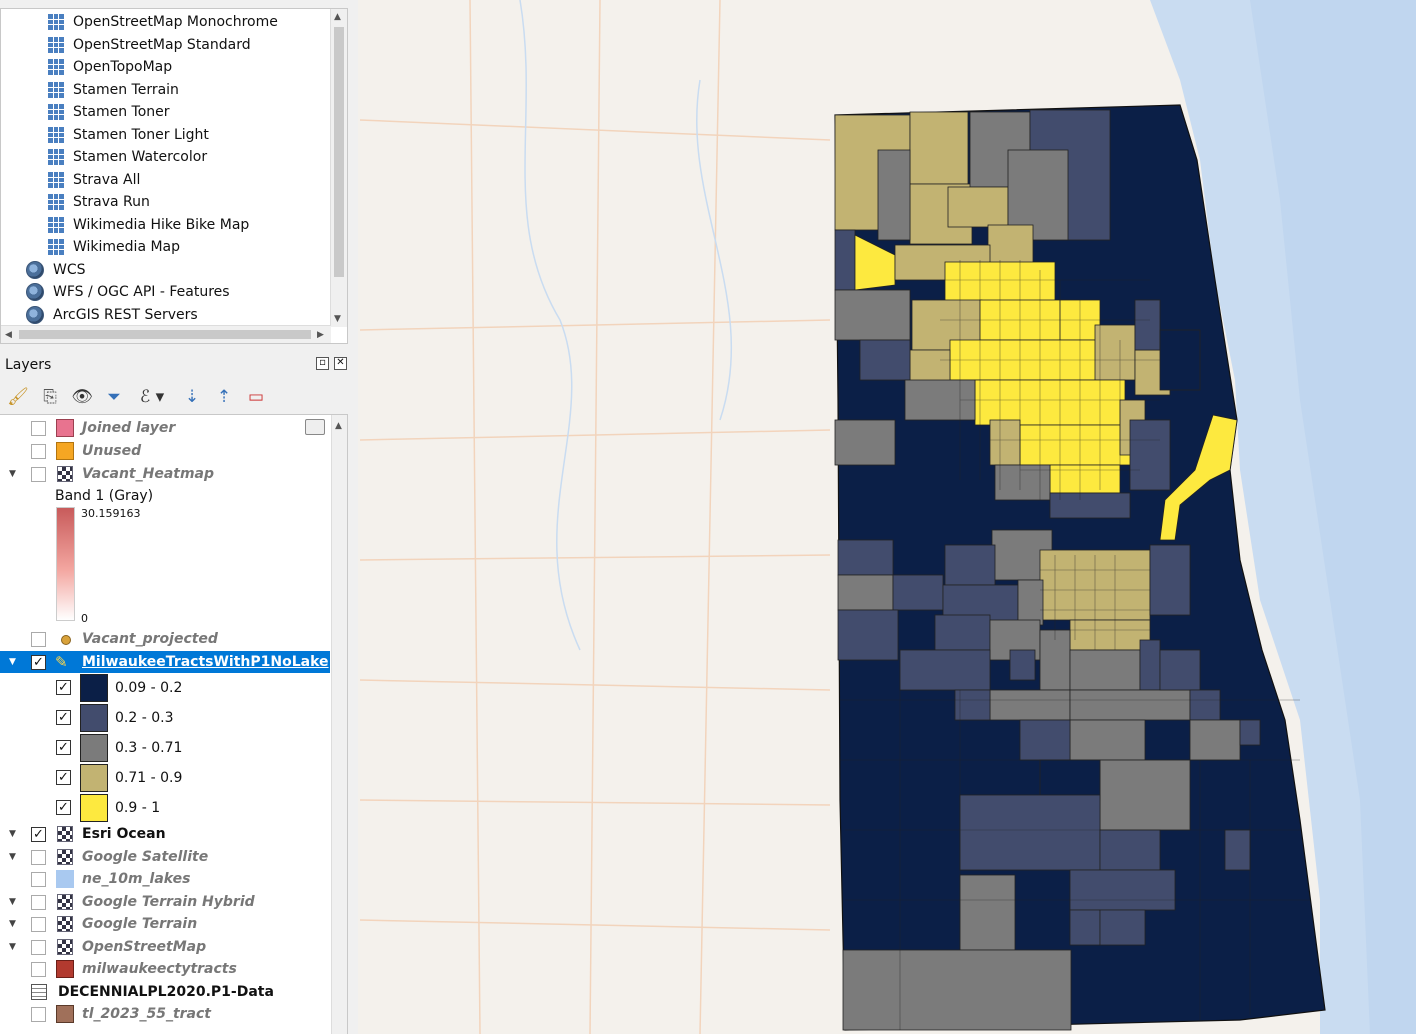  Describe the element at coordinates (166, 225) in the screenshot. I see `browser-item: Wikimedia Hike Bike Map` at that location.